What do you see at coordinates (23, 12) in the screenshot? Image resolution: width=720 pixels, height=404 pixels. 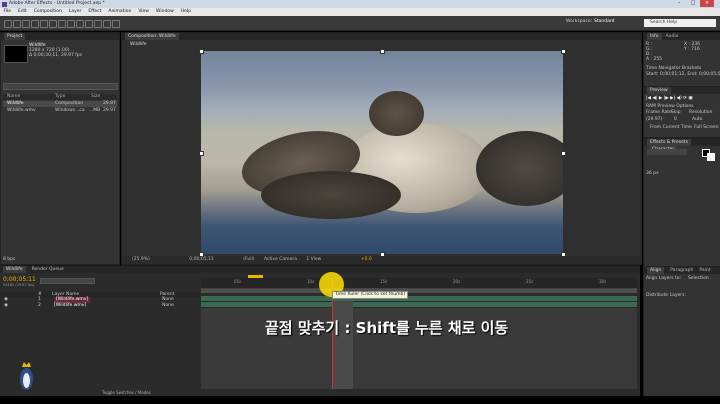 I see `menu-edit: Edit` at bounding box center [23, 12].